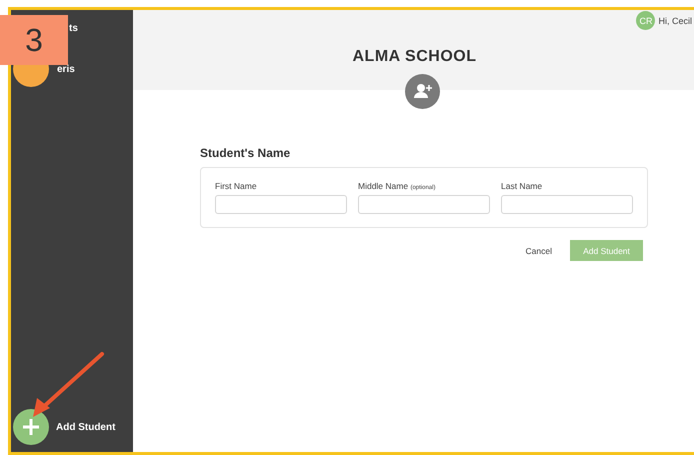 This screenshot has width=694, height=455. I want to click on plus-icon, so click(31, 427).